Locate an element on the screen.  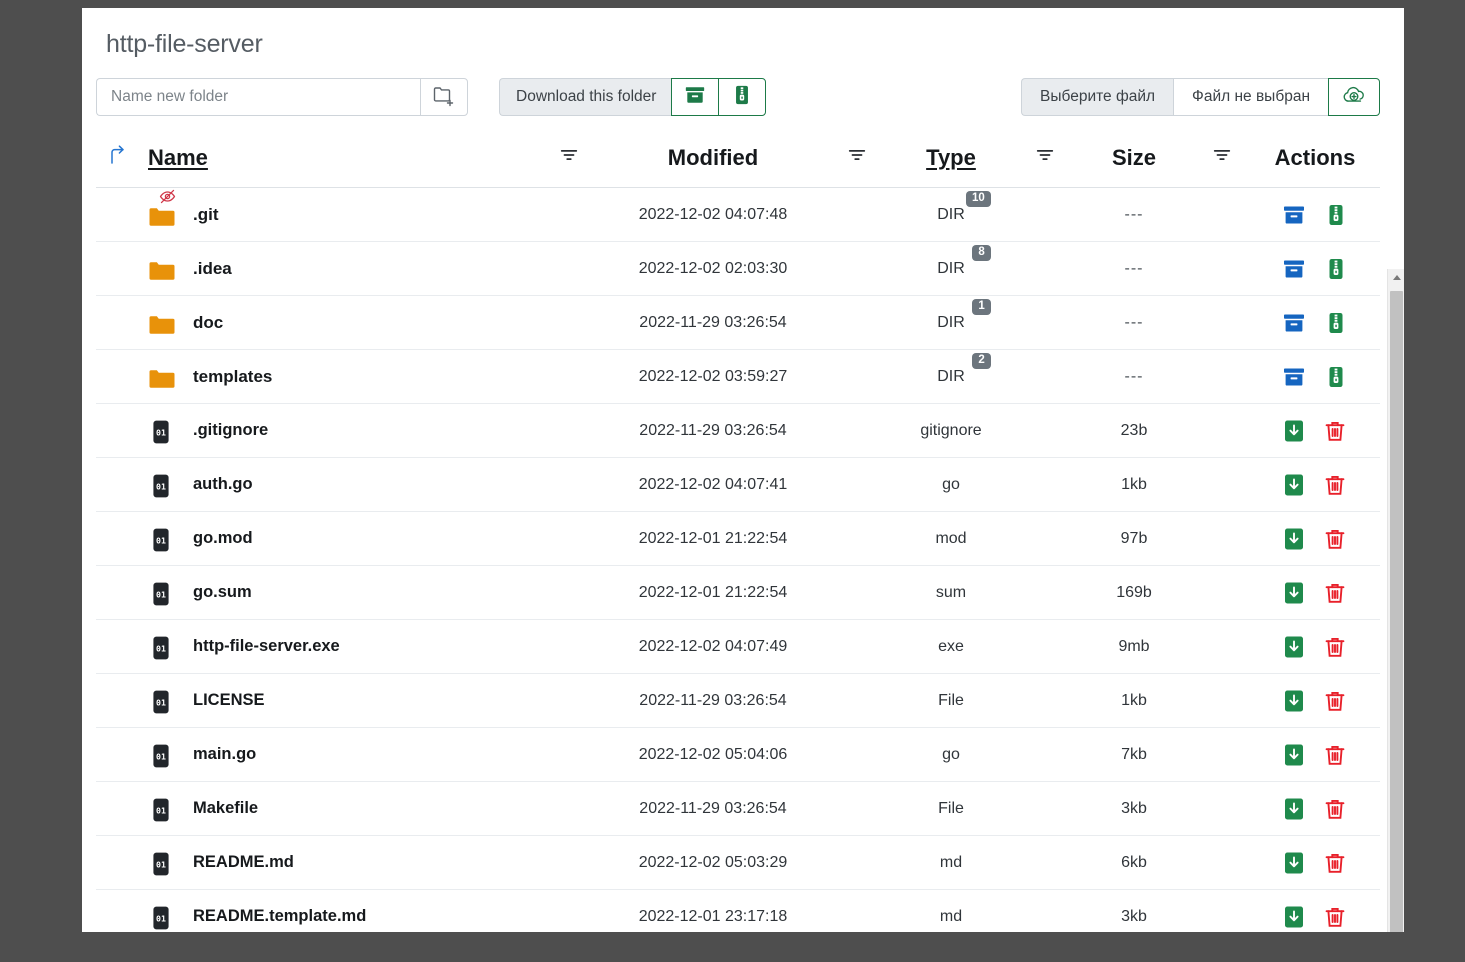
table-row: 01 auth.go 2022-12-02 04:07:41 go 1kb is located at coordinates (738, 485).